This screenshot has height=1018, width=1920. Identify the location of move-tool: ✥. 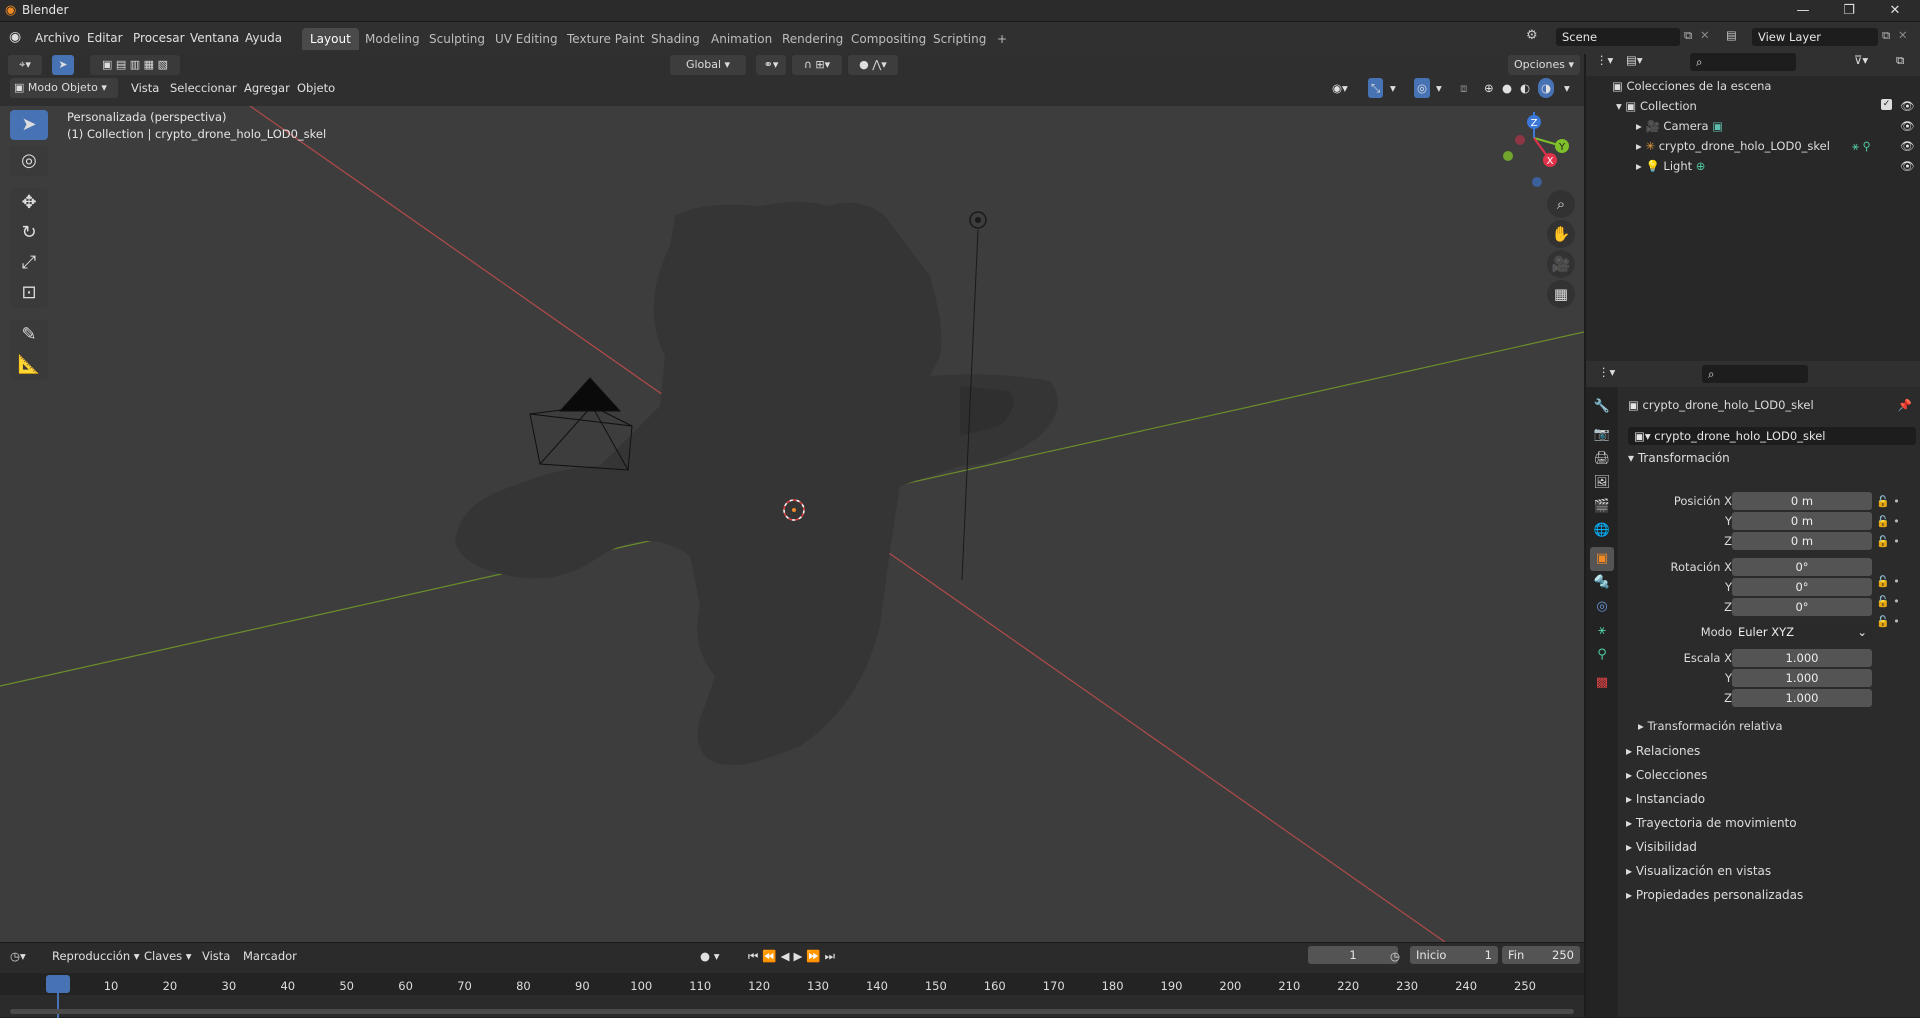
(29, 203).